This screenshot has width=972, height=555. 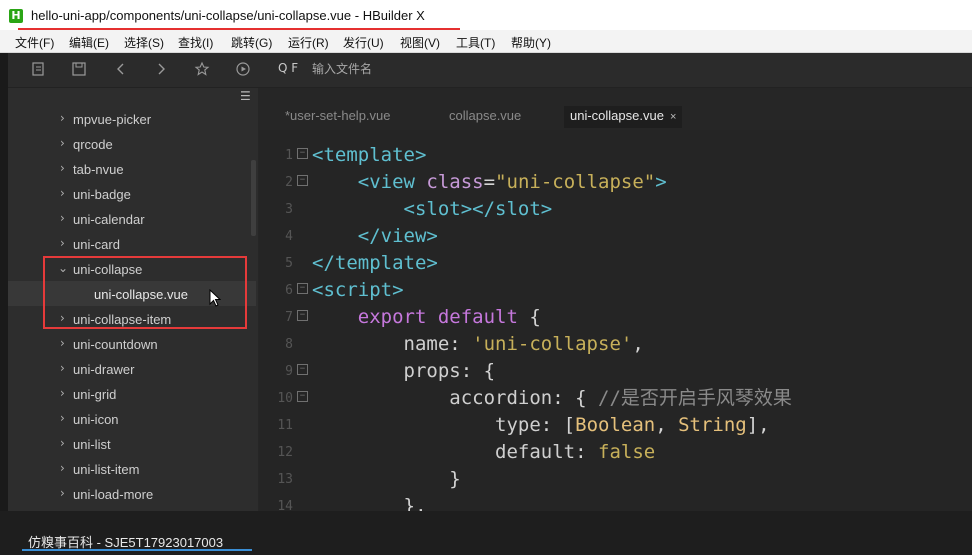 I want to click on token: <script>, so click(x=358, y=290).